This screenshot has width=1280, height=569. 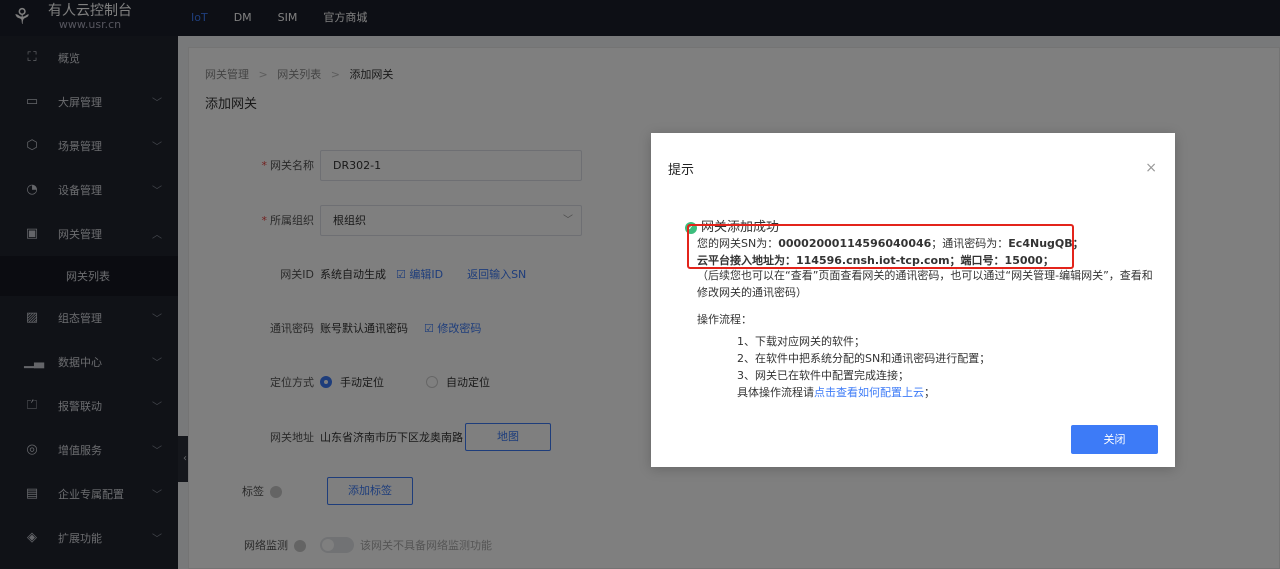 What do you see at coordinates (801, 341) in the screenshot?
I see `step-item: 1、下载对应网关的软件；` at bounding box center [801, 341].